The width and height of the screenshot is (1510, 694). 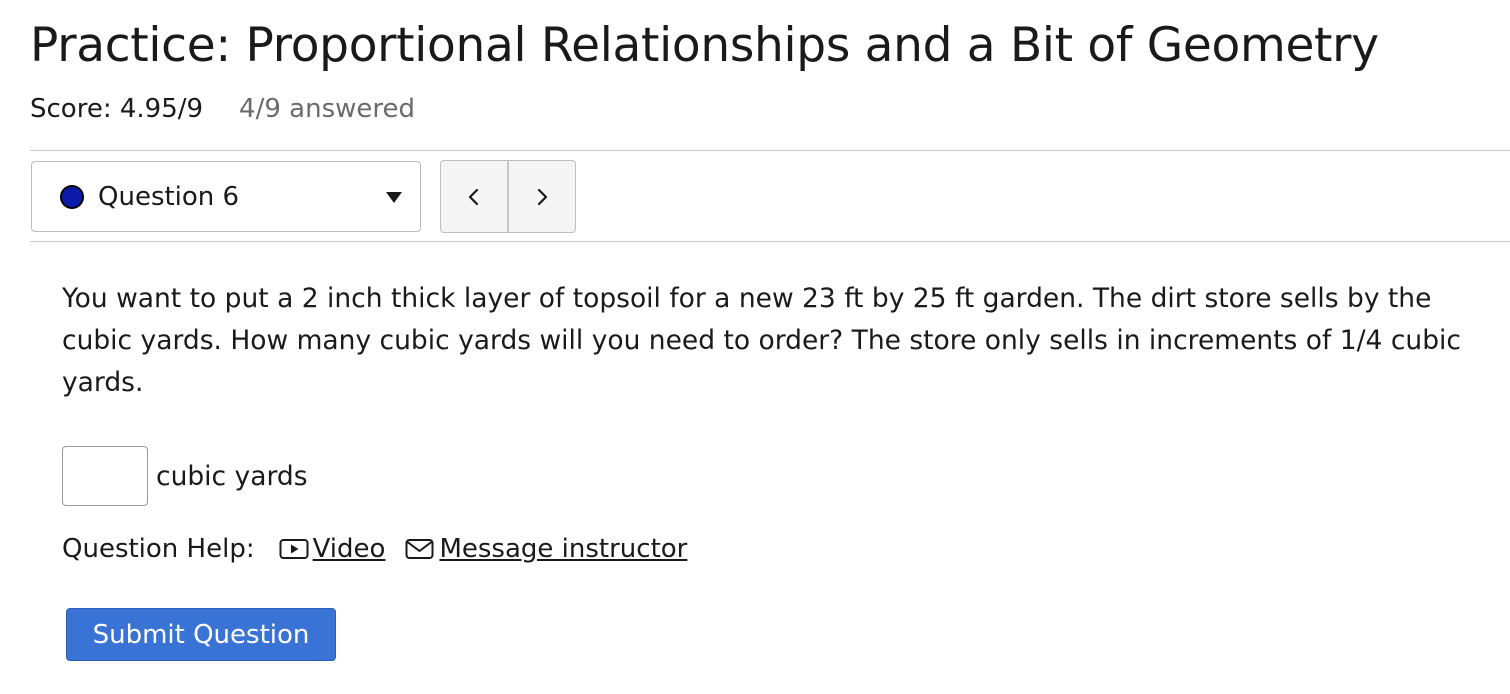 I want to click on previous-question-button, so click(x=474, y=196).